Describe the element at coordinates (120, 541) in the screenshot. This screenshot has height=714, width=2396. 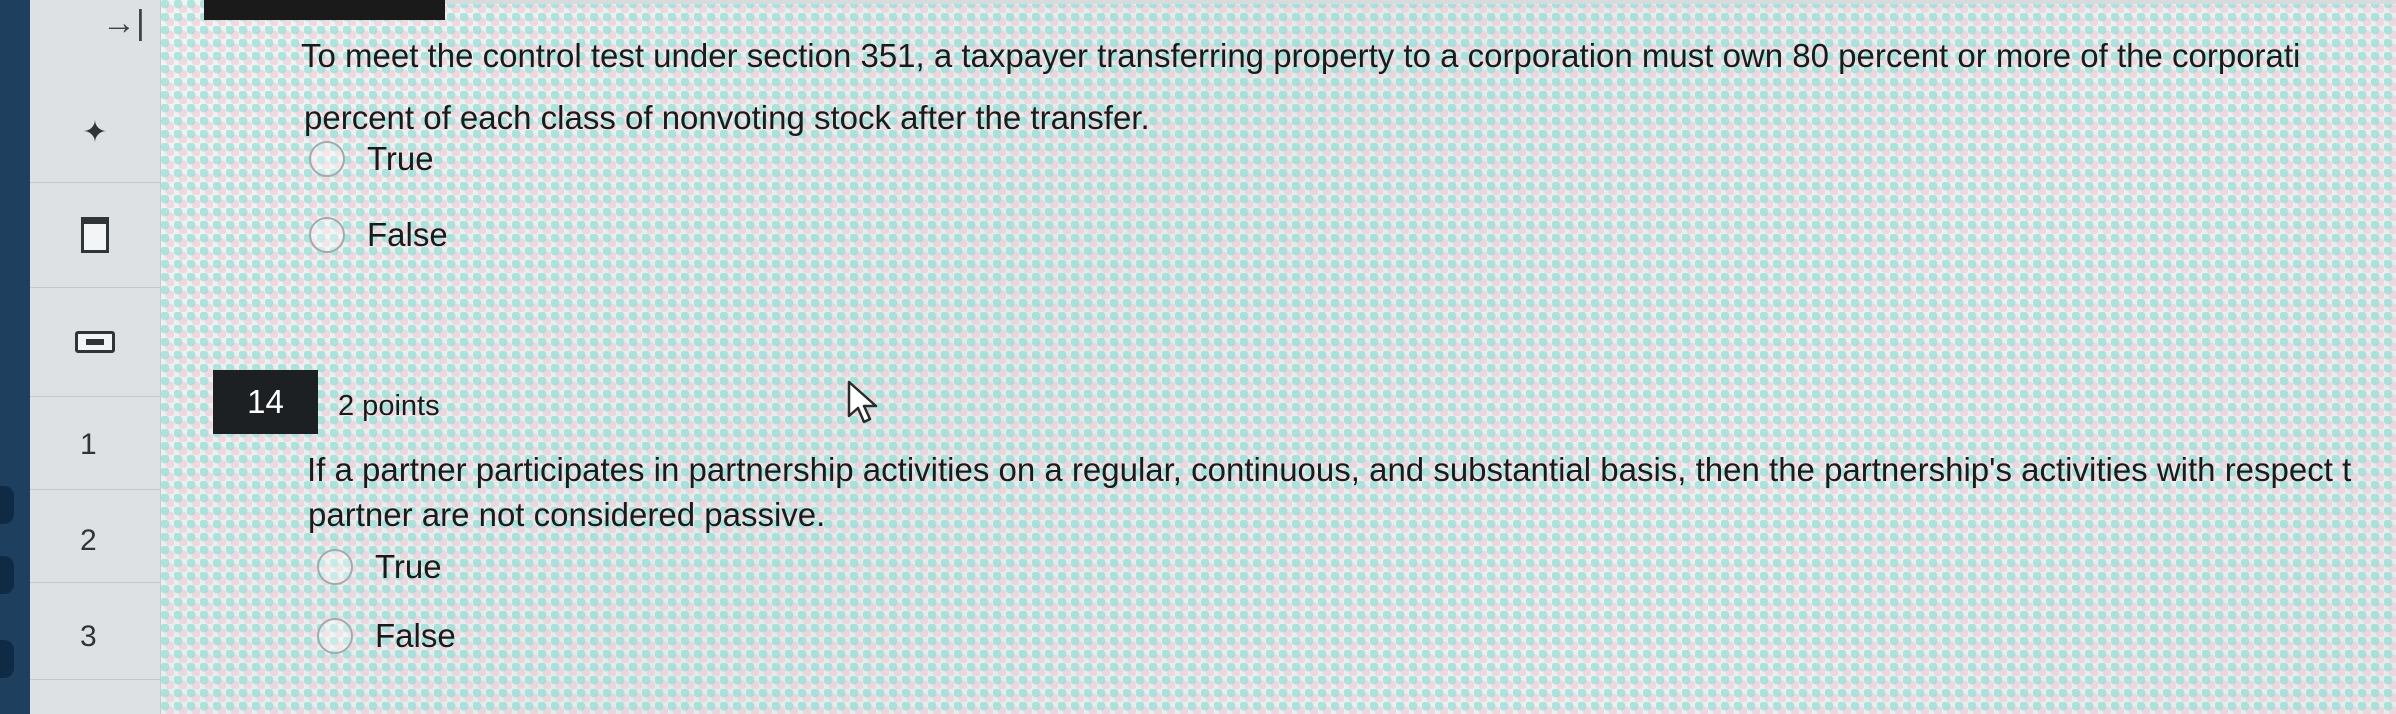
I see `question-nav-number: 2` at that location.